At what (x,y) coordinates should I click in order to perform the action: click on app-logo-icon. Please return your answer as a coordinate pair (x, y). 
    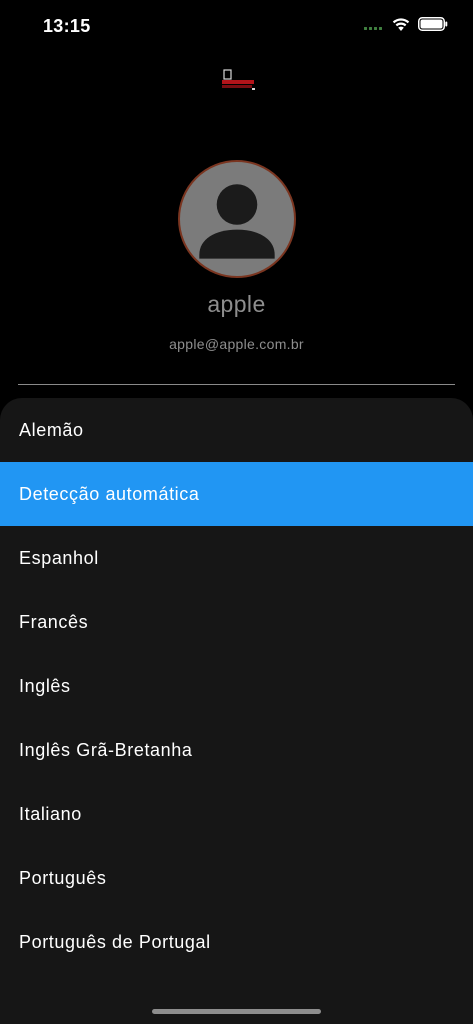
    Looking at the image, I should click on (238, 79).